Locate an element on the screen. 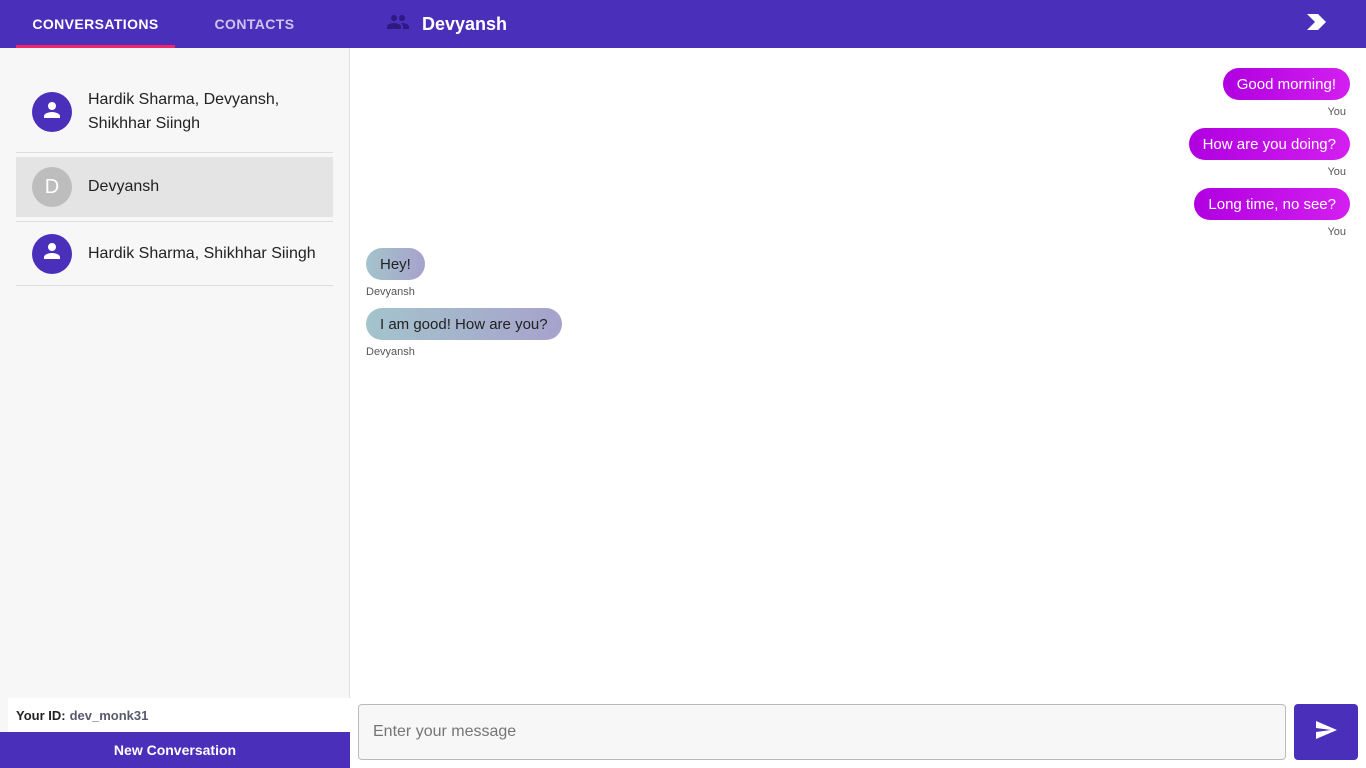 The height and width of the screenshot is (768, 1366). conversation-item: Hardik Sharma, Devyansh, Shikhhar Siingh is located at coordinates (174, 112).